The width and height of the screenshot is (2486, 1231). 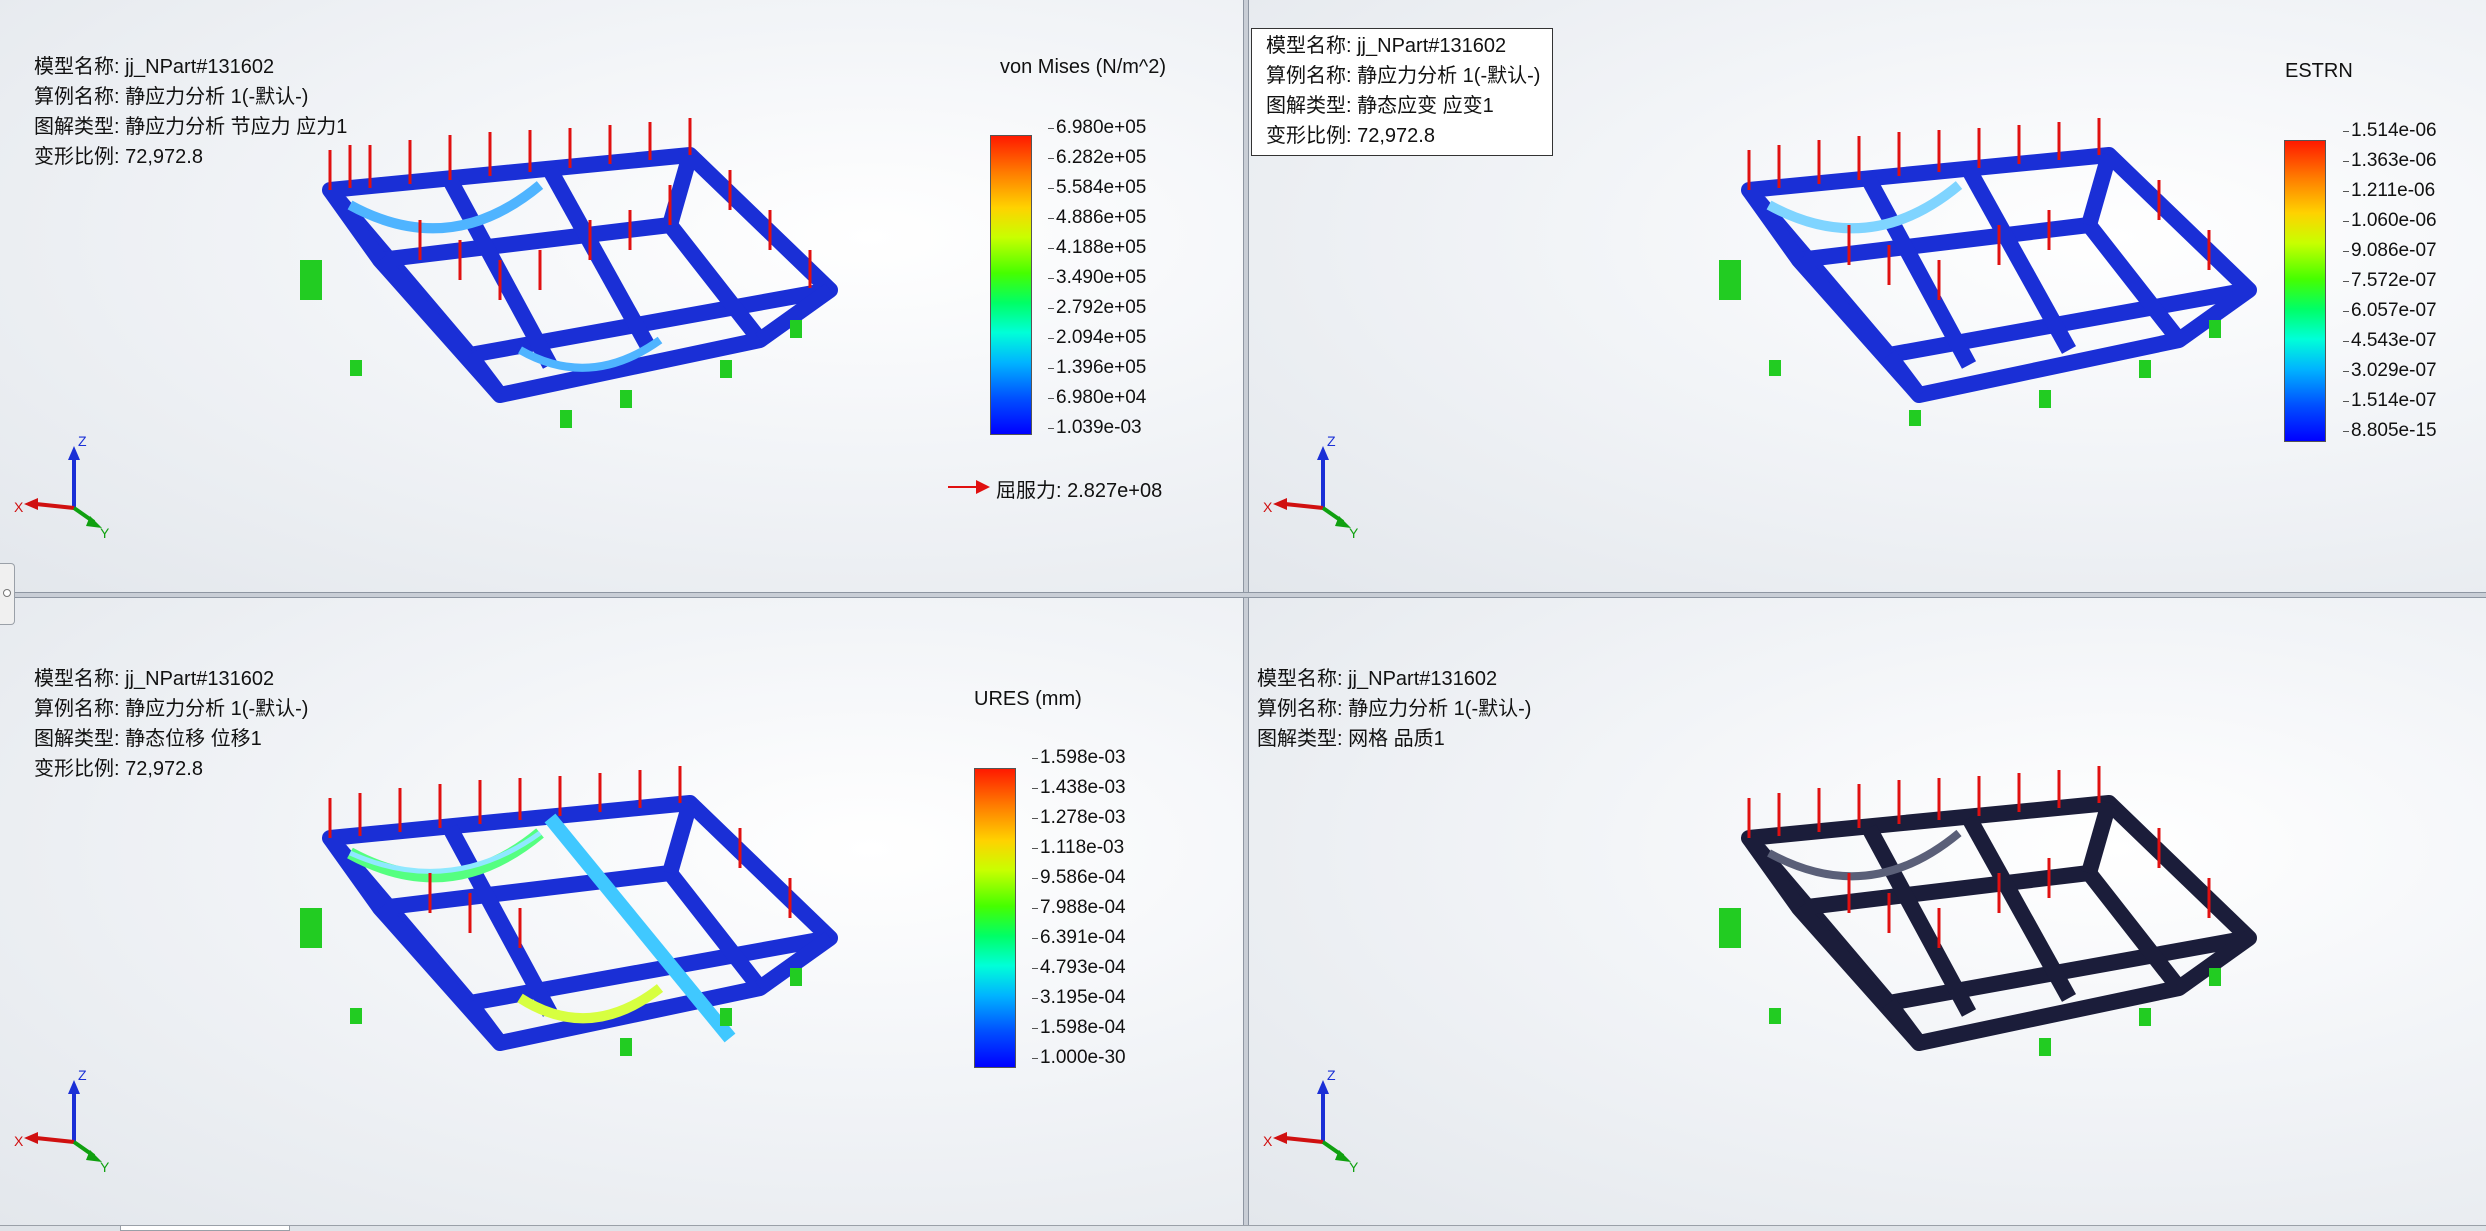 What do you see at coordinates (2390, 370) in the screenshot?
I see `legend-tick: 3.029e-07` at bounding box center [2390, 370].